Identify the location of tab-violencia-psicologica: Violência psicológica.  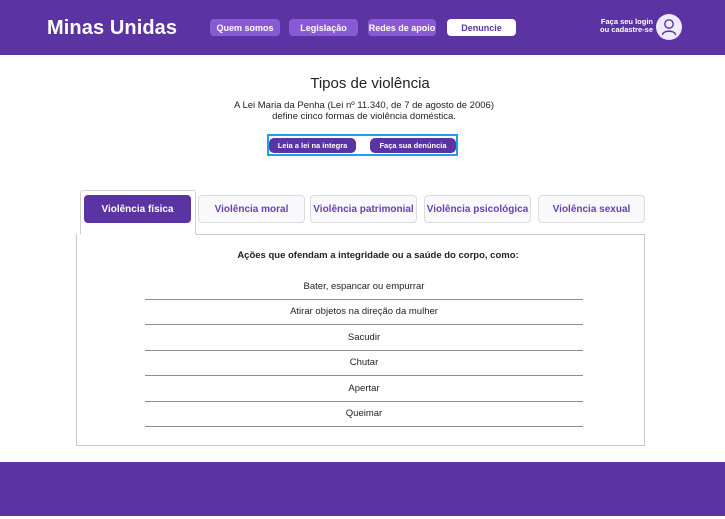
(477, 209).